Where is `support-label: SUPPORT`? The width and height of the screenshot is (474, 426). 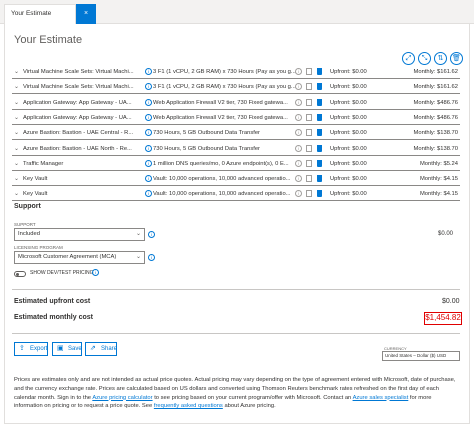
support-label: SUPPORT is located at coordinates (25, 224).